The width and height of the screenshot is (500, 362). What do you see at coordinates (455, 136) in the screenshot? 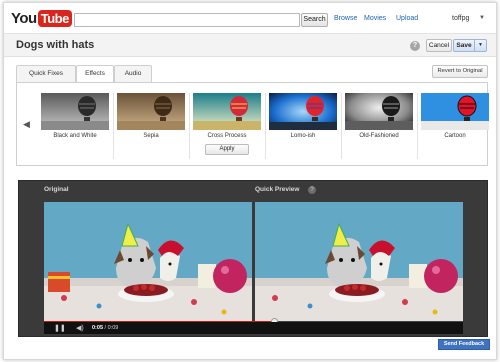
I see `effect-label: Cartoon` at bounding box center [455, 136].